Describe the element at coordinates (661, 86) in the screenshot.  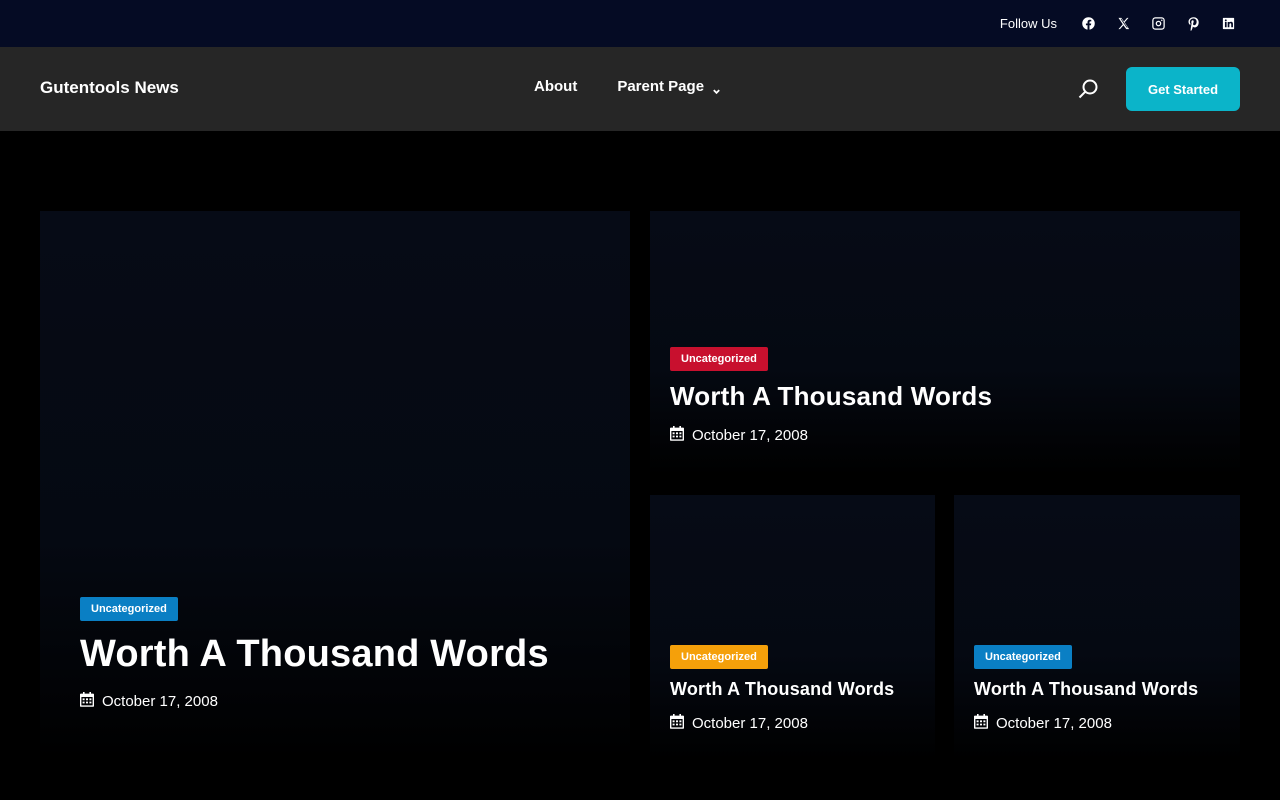
I see `nav-item-parent-page-label: Parent Page` at that location.